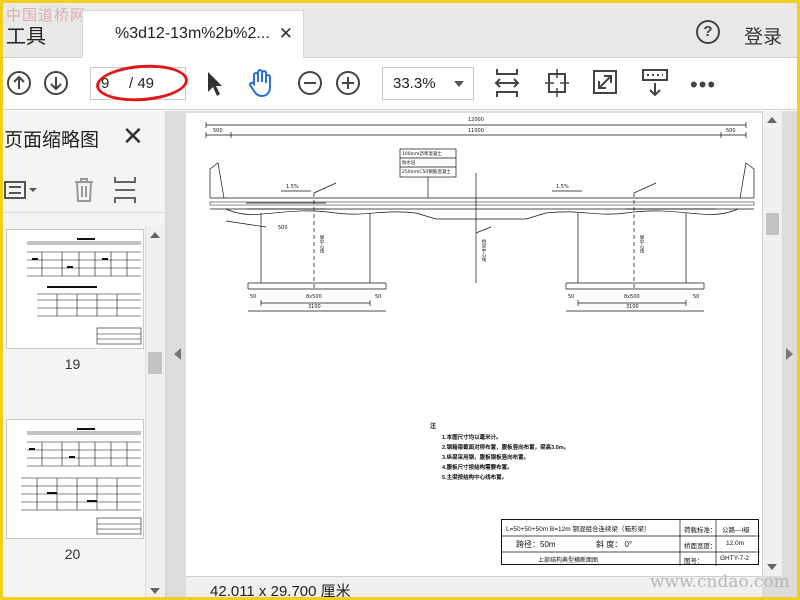 This screenshot has height=600, width=800. Describe the element at coordinates (426, 172) in the screenshot. I see `layer-label-3: 250mmC50钢筋混凝土` at that location.